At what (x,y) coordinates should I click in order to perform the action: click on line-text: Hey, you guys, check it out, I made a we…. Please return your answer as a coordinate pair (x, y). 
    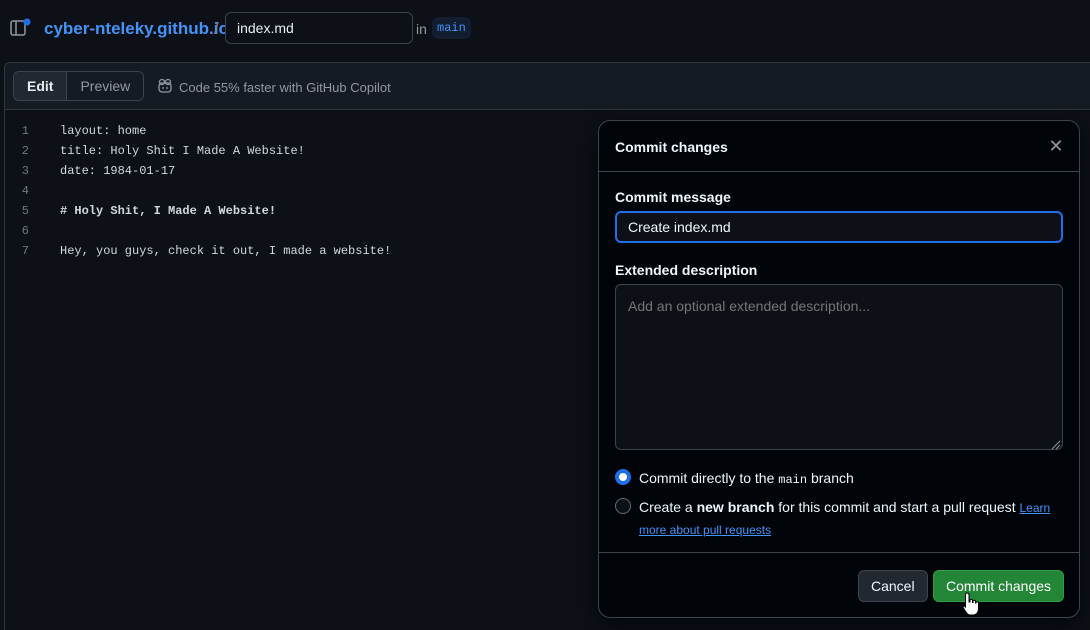
    Looking at the image, I should click on (226, 251).